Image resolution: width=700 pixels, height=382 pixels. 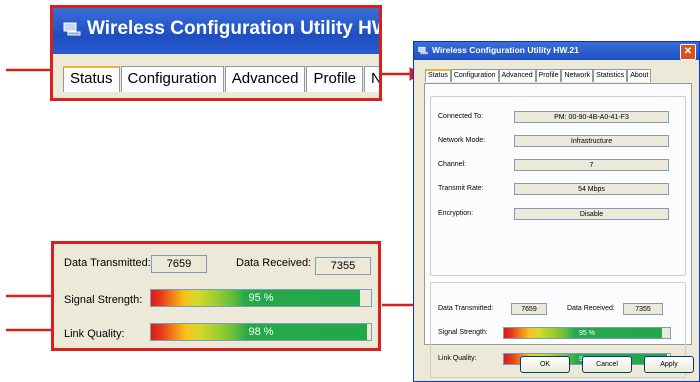 I want to click on ok-button: OK, so click(x=545, y=364).